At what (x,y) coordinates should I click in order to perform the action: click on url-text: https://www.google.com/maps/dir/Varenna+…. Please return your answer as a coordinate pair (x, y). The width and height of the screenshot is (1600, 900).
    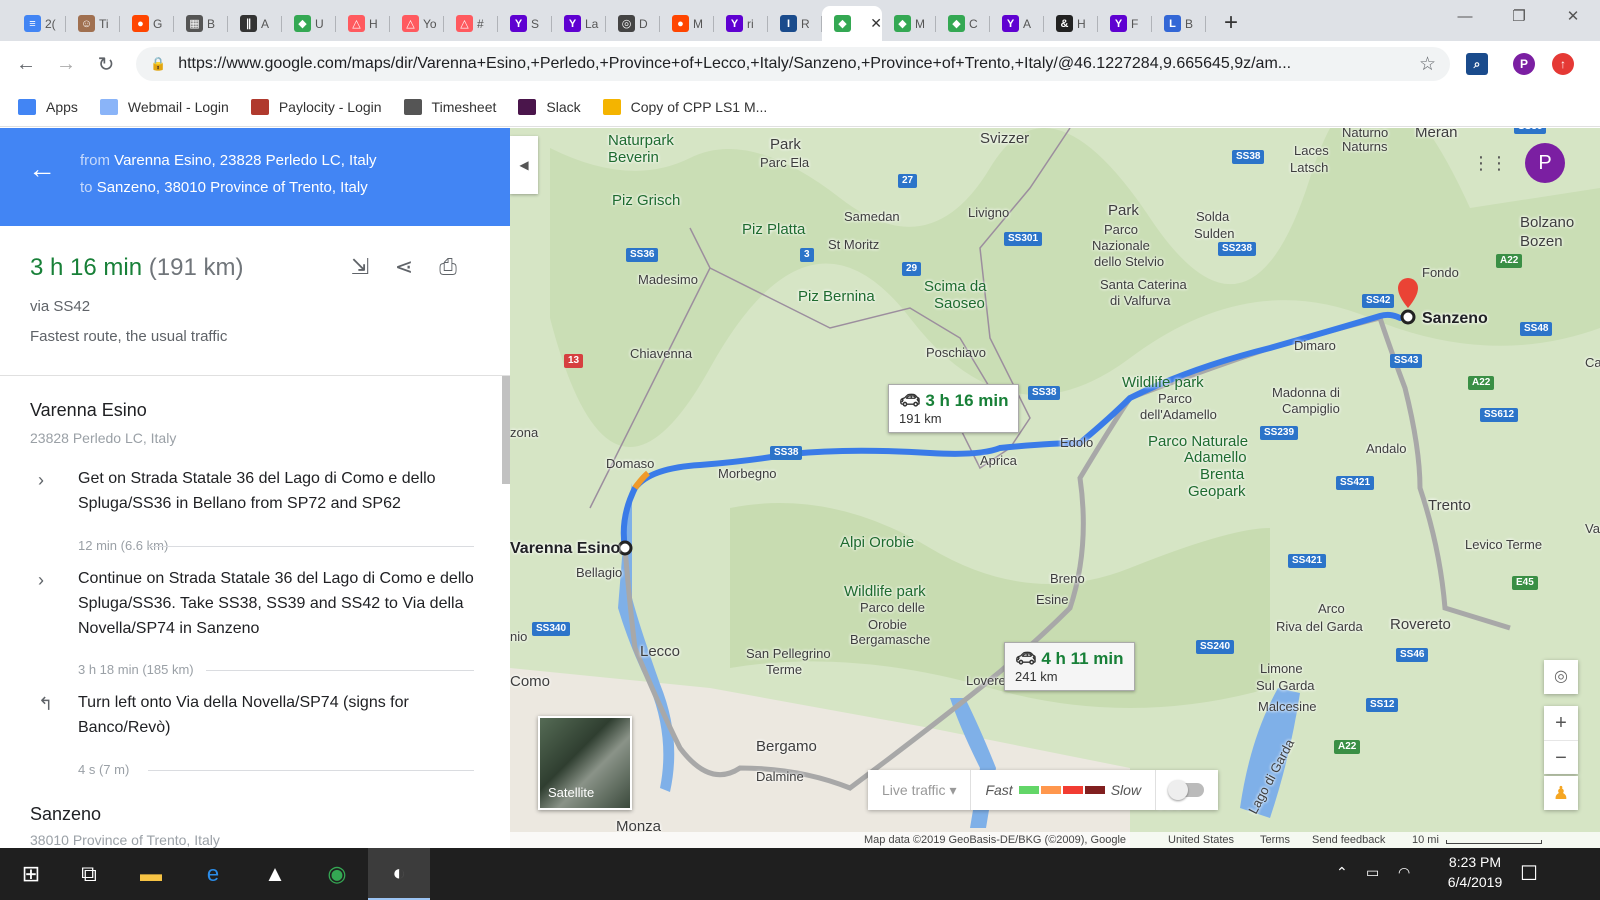
    Looking at the image, I should click on (783, 64).